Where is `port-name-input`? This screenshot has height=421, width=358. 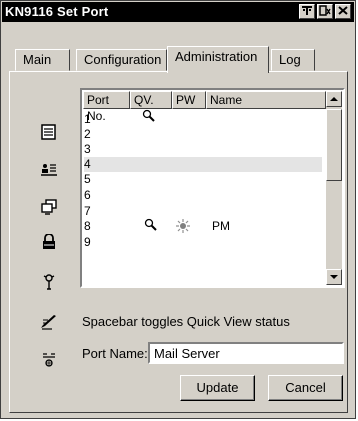
port-name-input is located at coordinates (246, 353).